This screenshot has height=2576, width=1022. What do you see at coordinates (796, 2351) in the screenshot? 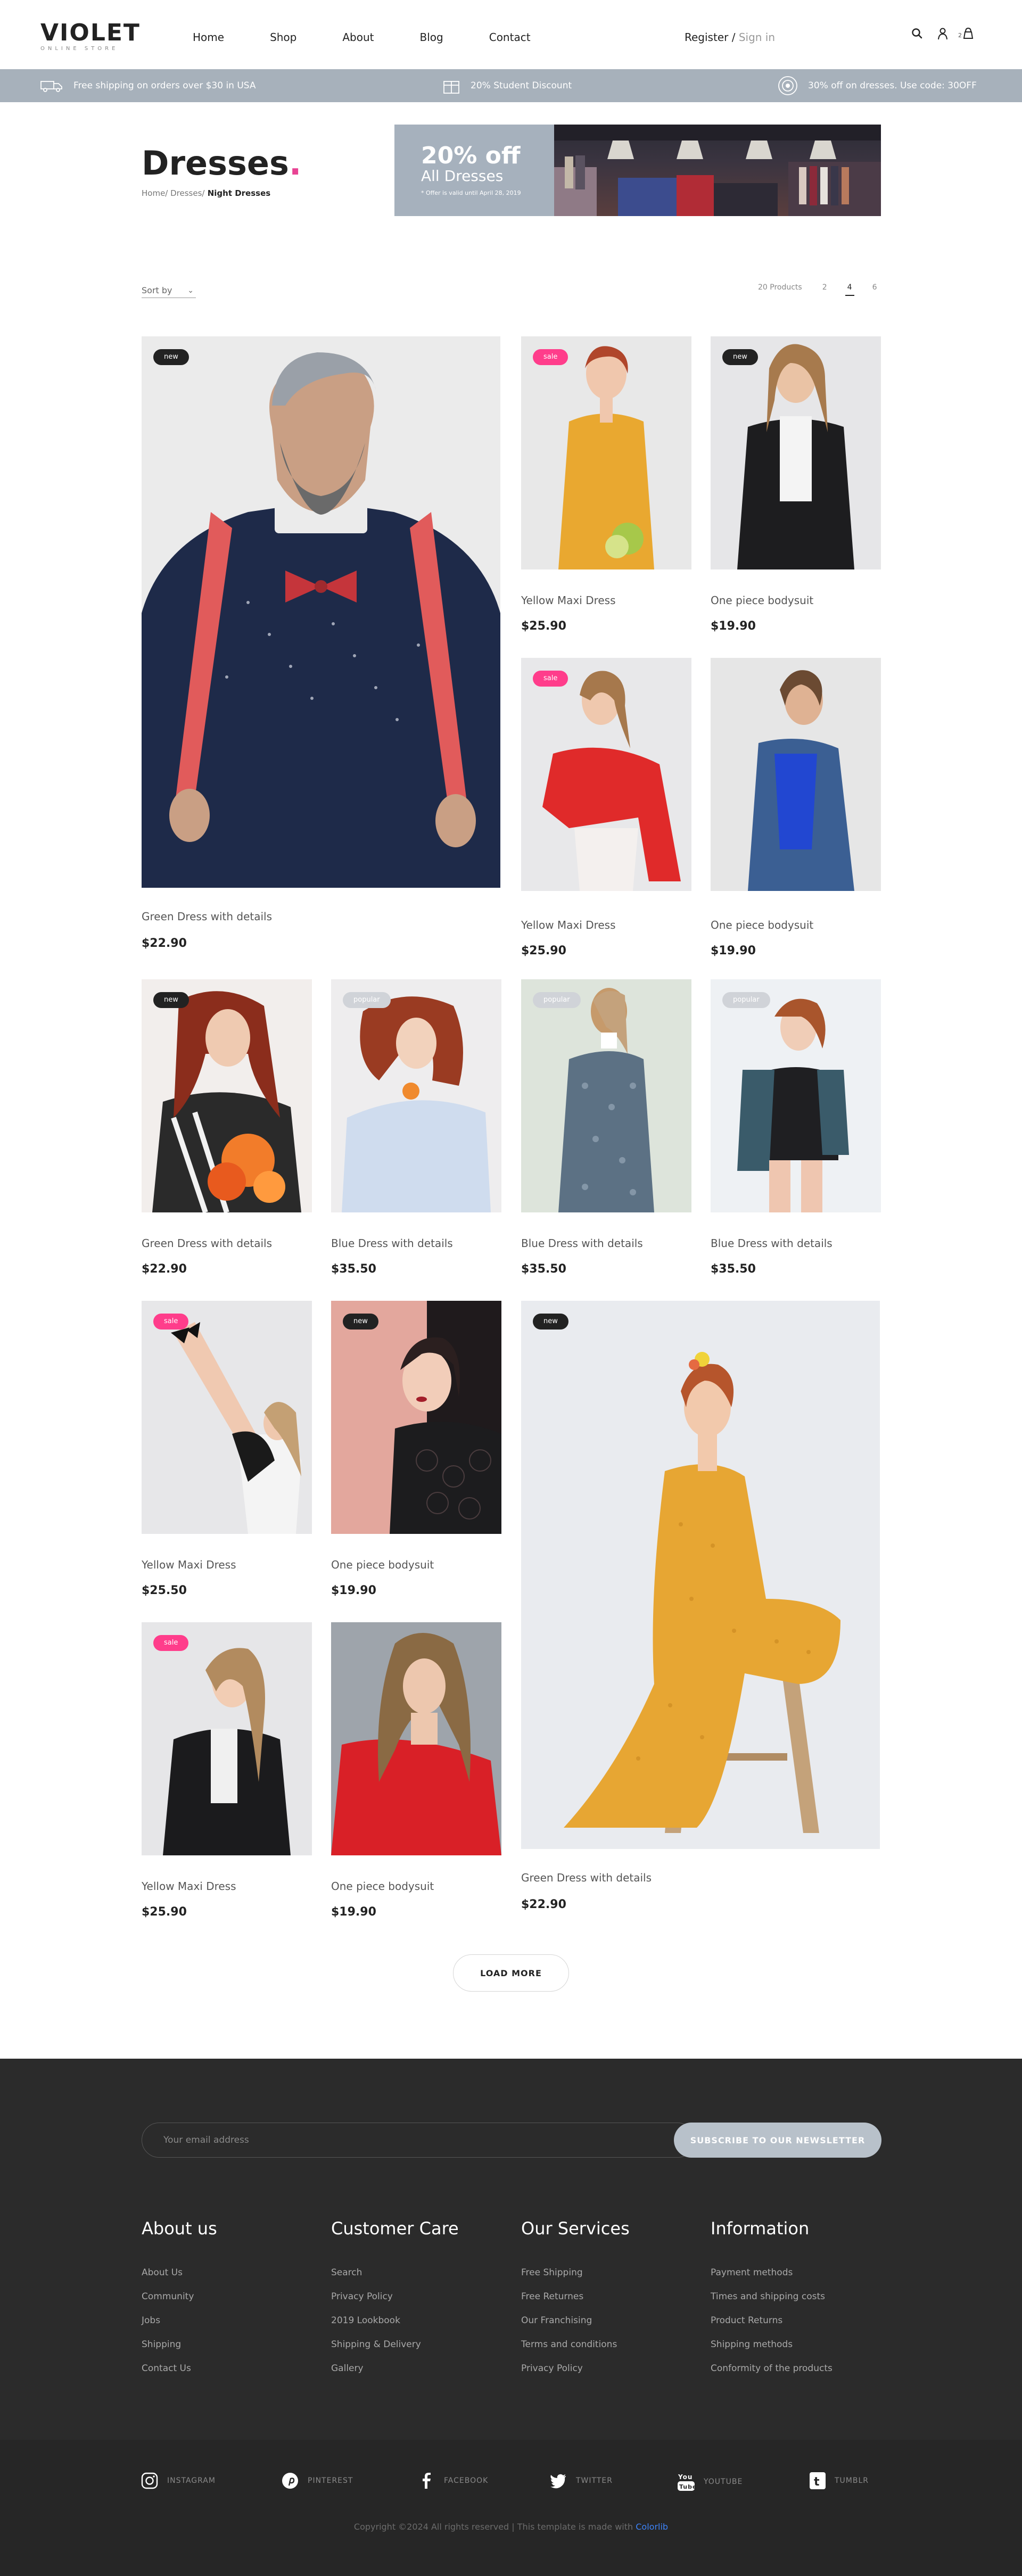
I see `footer-link: Shipping methods` at bounding box center [796, 2351].